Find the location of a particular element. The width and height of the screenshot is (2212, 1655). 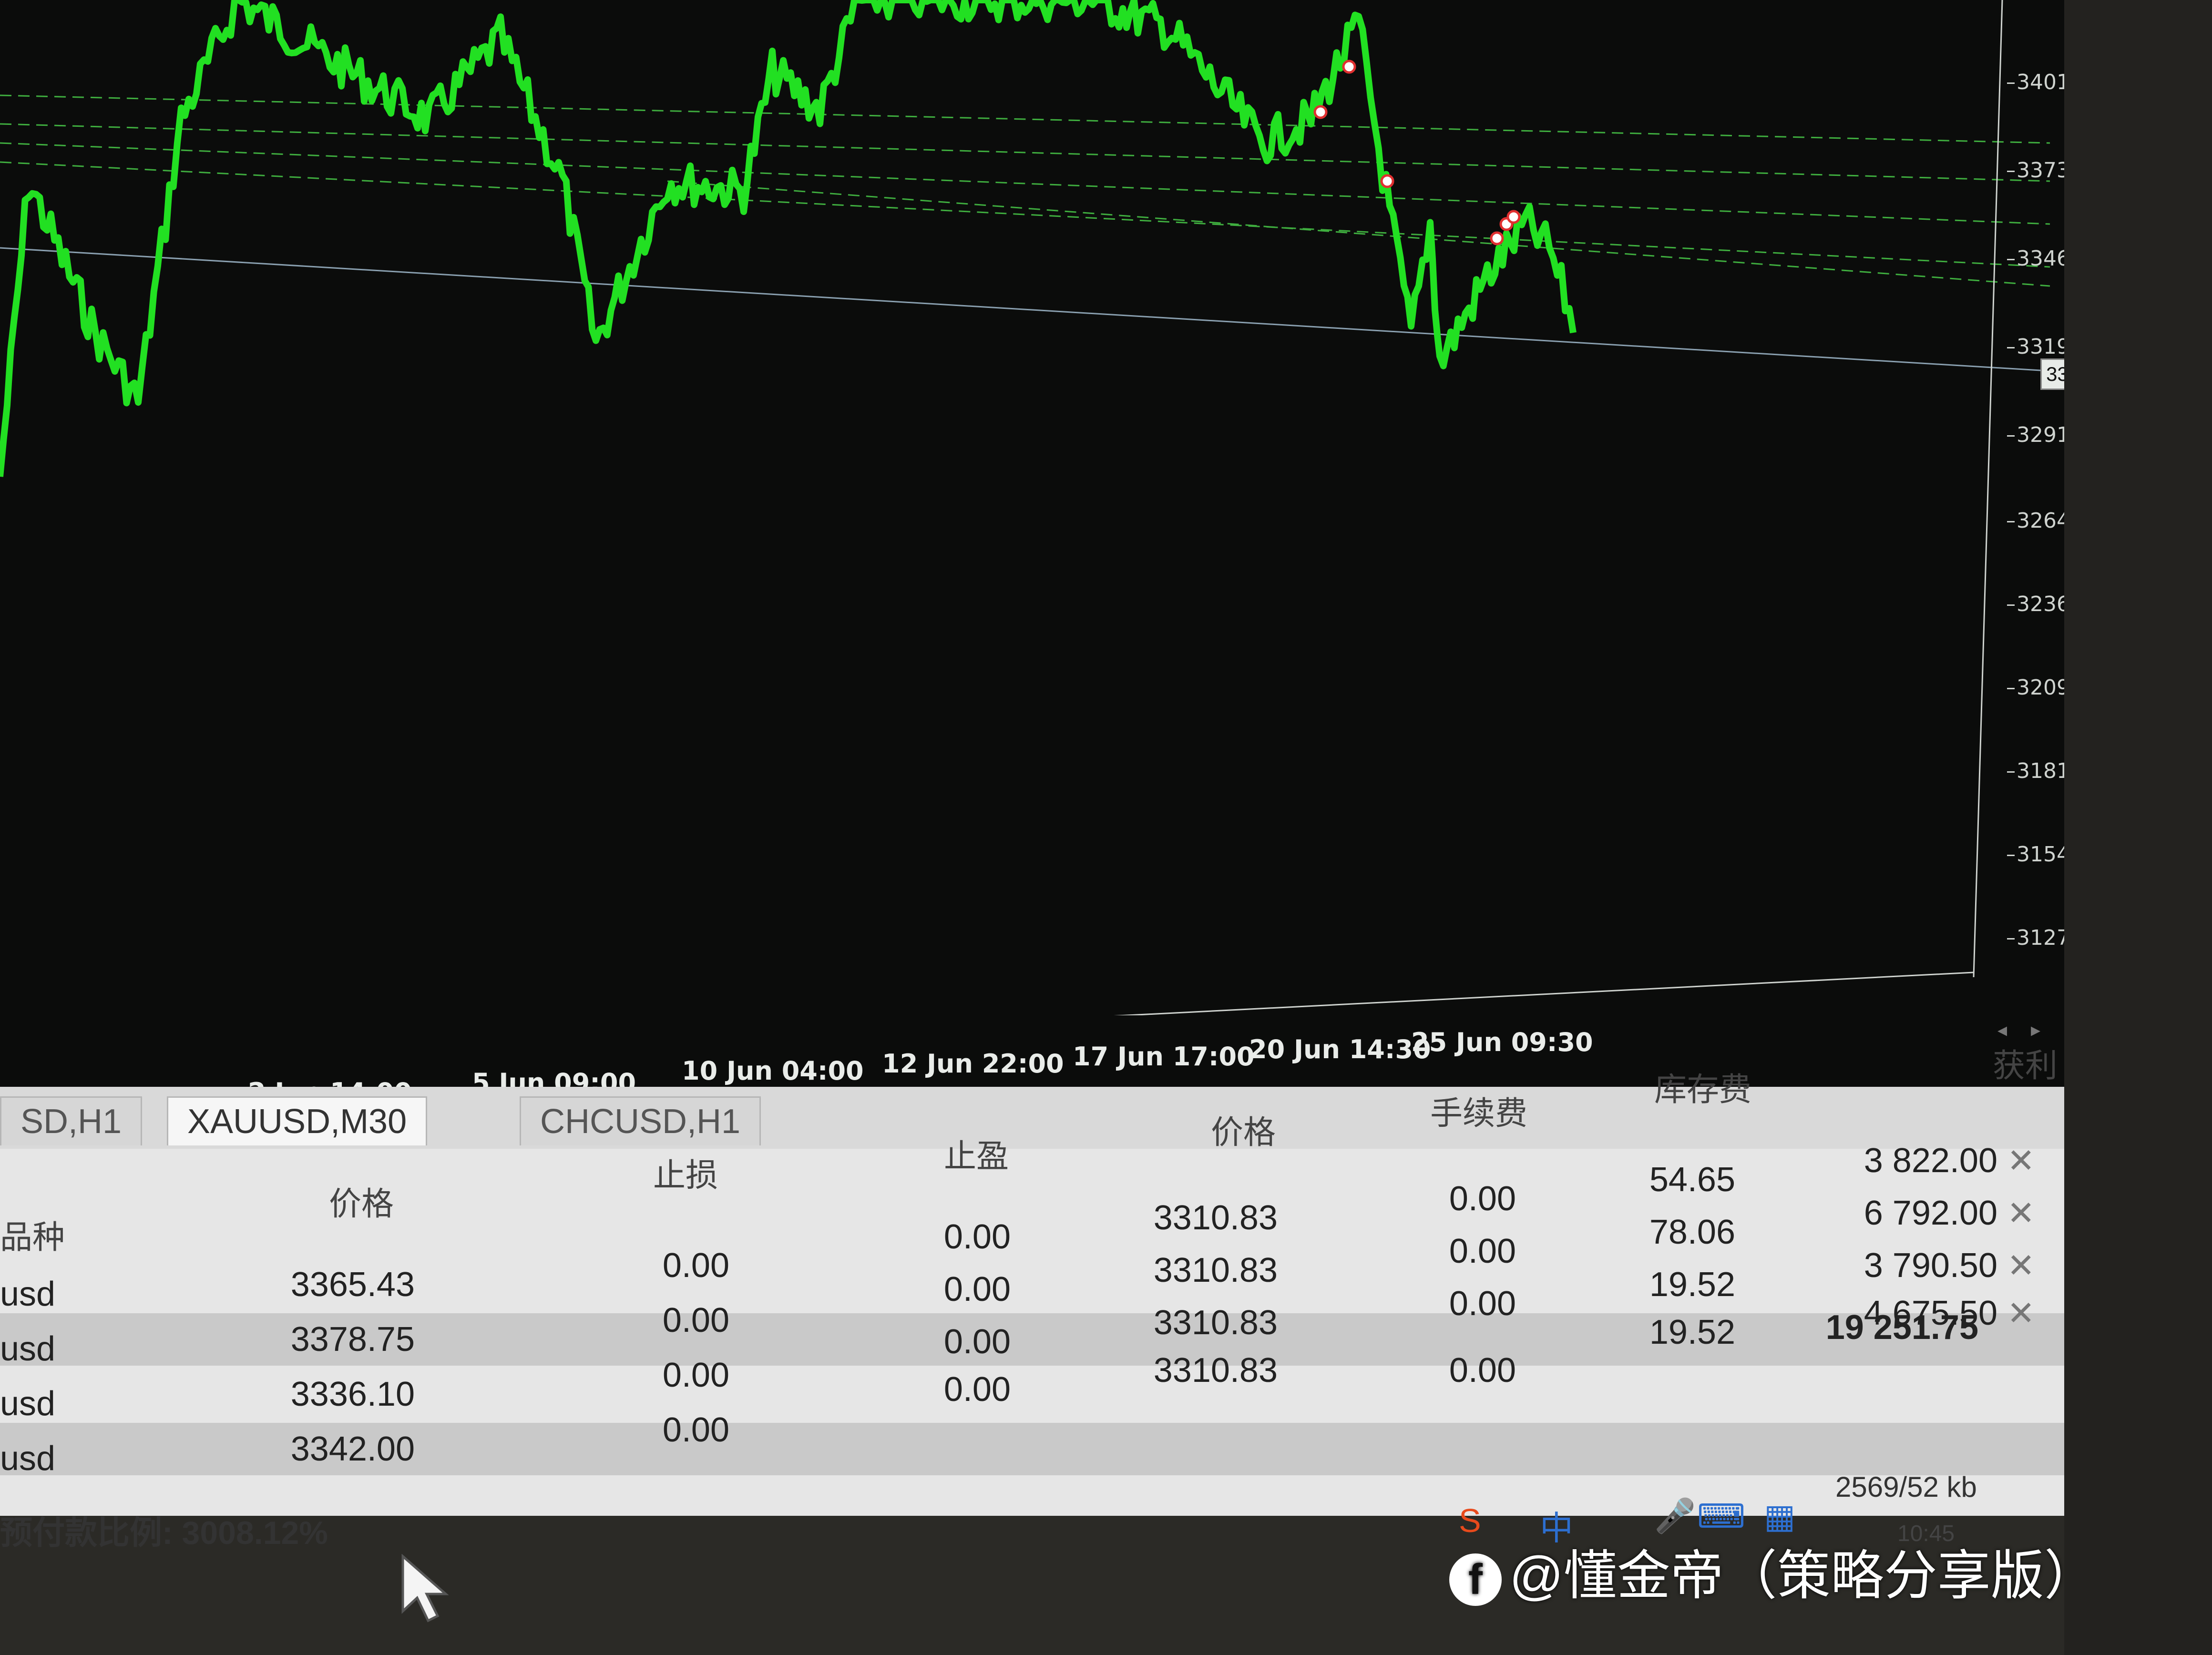

header-take-profit: 止盈 is located at coordinates (976, 1156).